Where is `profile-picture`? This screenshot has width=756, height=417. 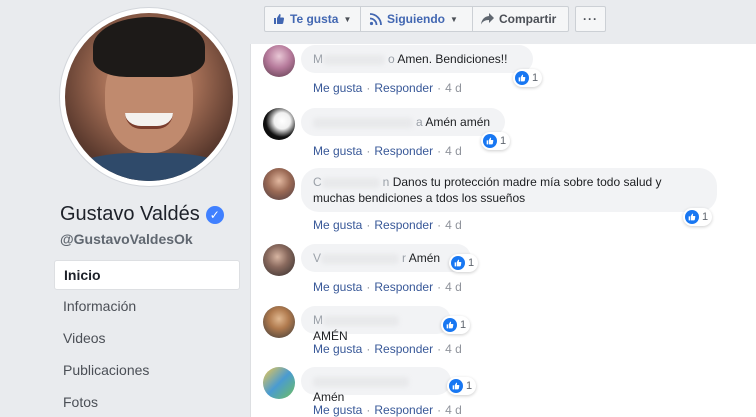
profile-picture is located at coordinates (149, 97).